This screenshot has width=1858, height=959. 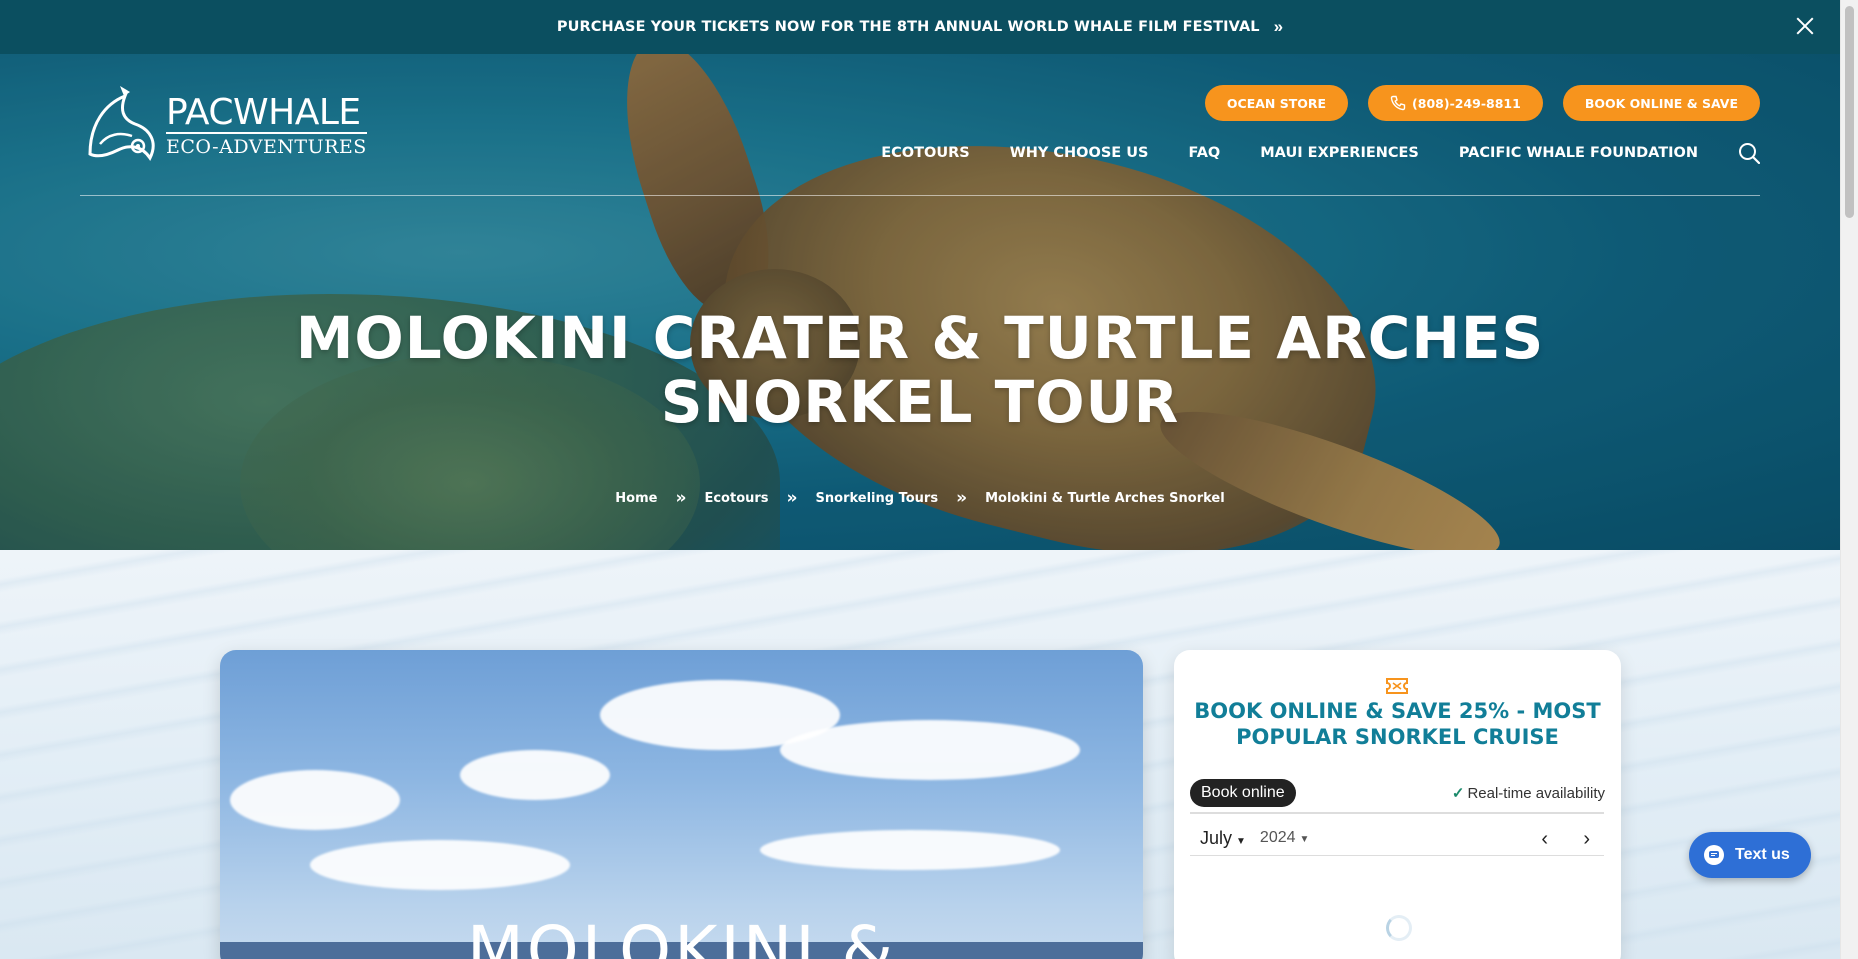 I want to click on month-select: July ▼, so click(x=1223, y=838).